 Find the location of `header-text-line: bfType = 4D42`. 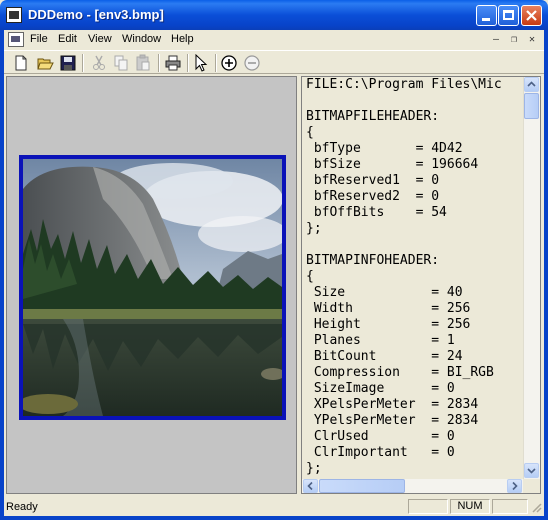

header-text-line: bfType = 4D42 is located at coordinates (384, 148).